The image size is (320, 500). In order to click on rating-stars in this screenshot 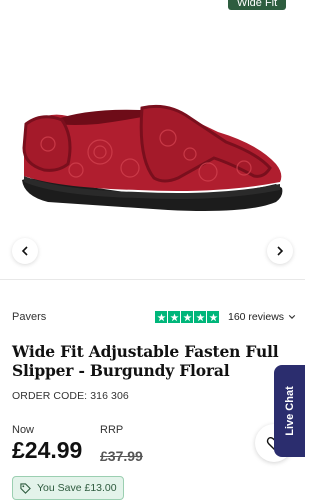, I will do `click(187, 317)`.